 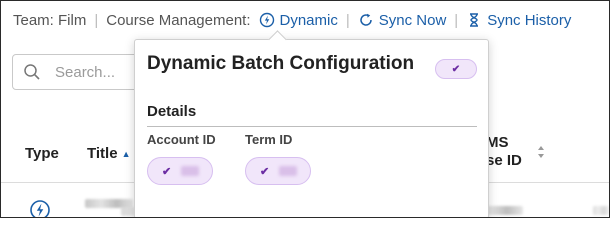 I want to click on search-box, so click(x=77, y=72).